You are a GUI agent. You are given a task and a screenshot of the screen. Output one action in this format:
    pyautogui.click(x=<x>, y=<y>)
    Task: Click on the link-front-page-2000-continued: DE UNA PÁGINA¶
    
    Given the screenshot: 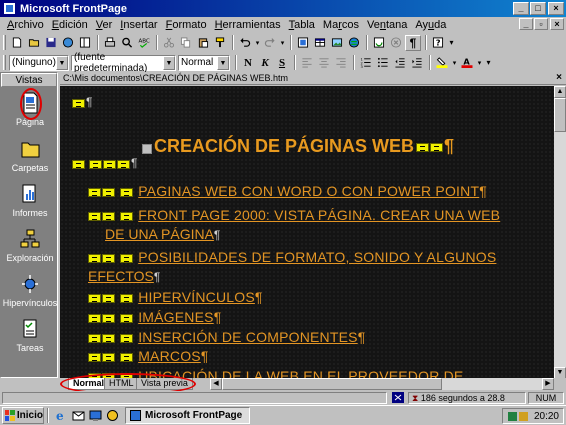 What is the action you would take?
    pyautogui.click(x=162, y=234)
    